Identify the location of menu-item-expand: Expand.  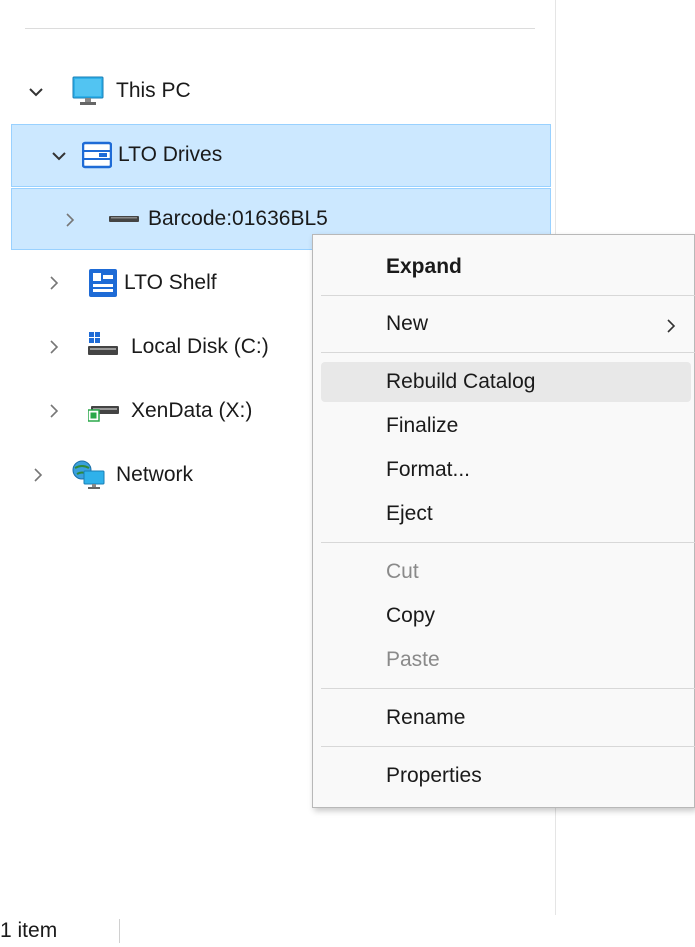
(506, 267).